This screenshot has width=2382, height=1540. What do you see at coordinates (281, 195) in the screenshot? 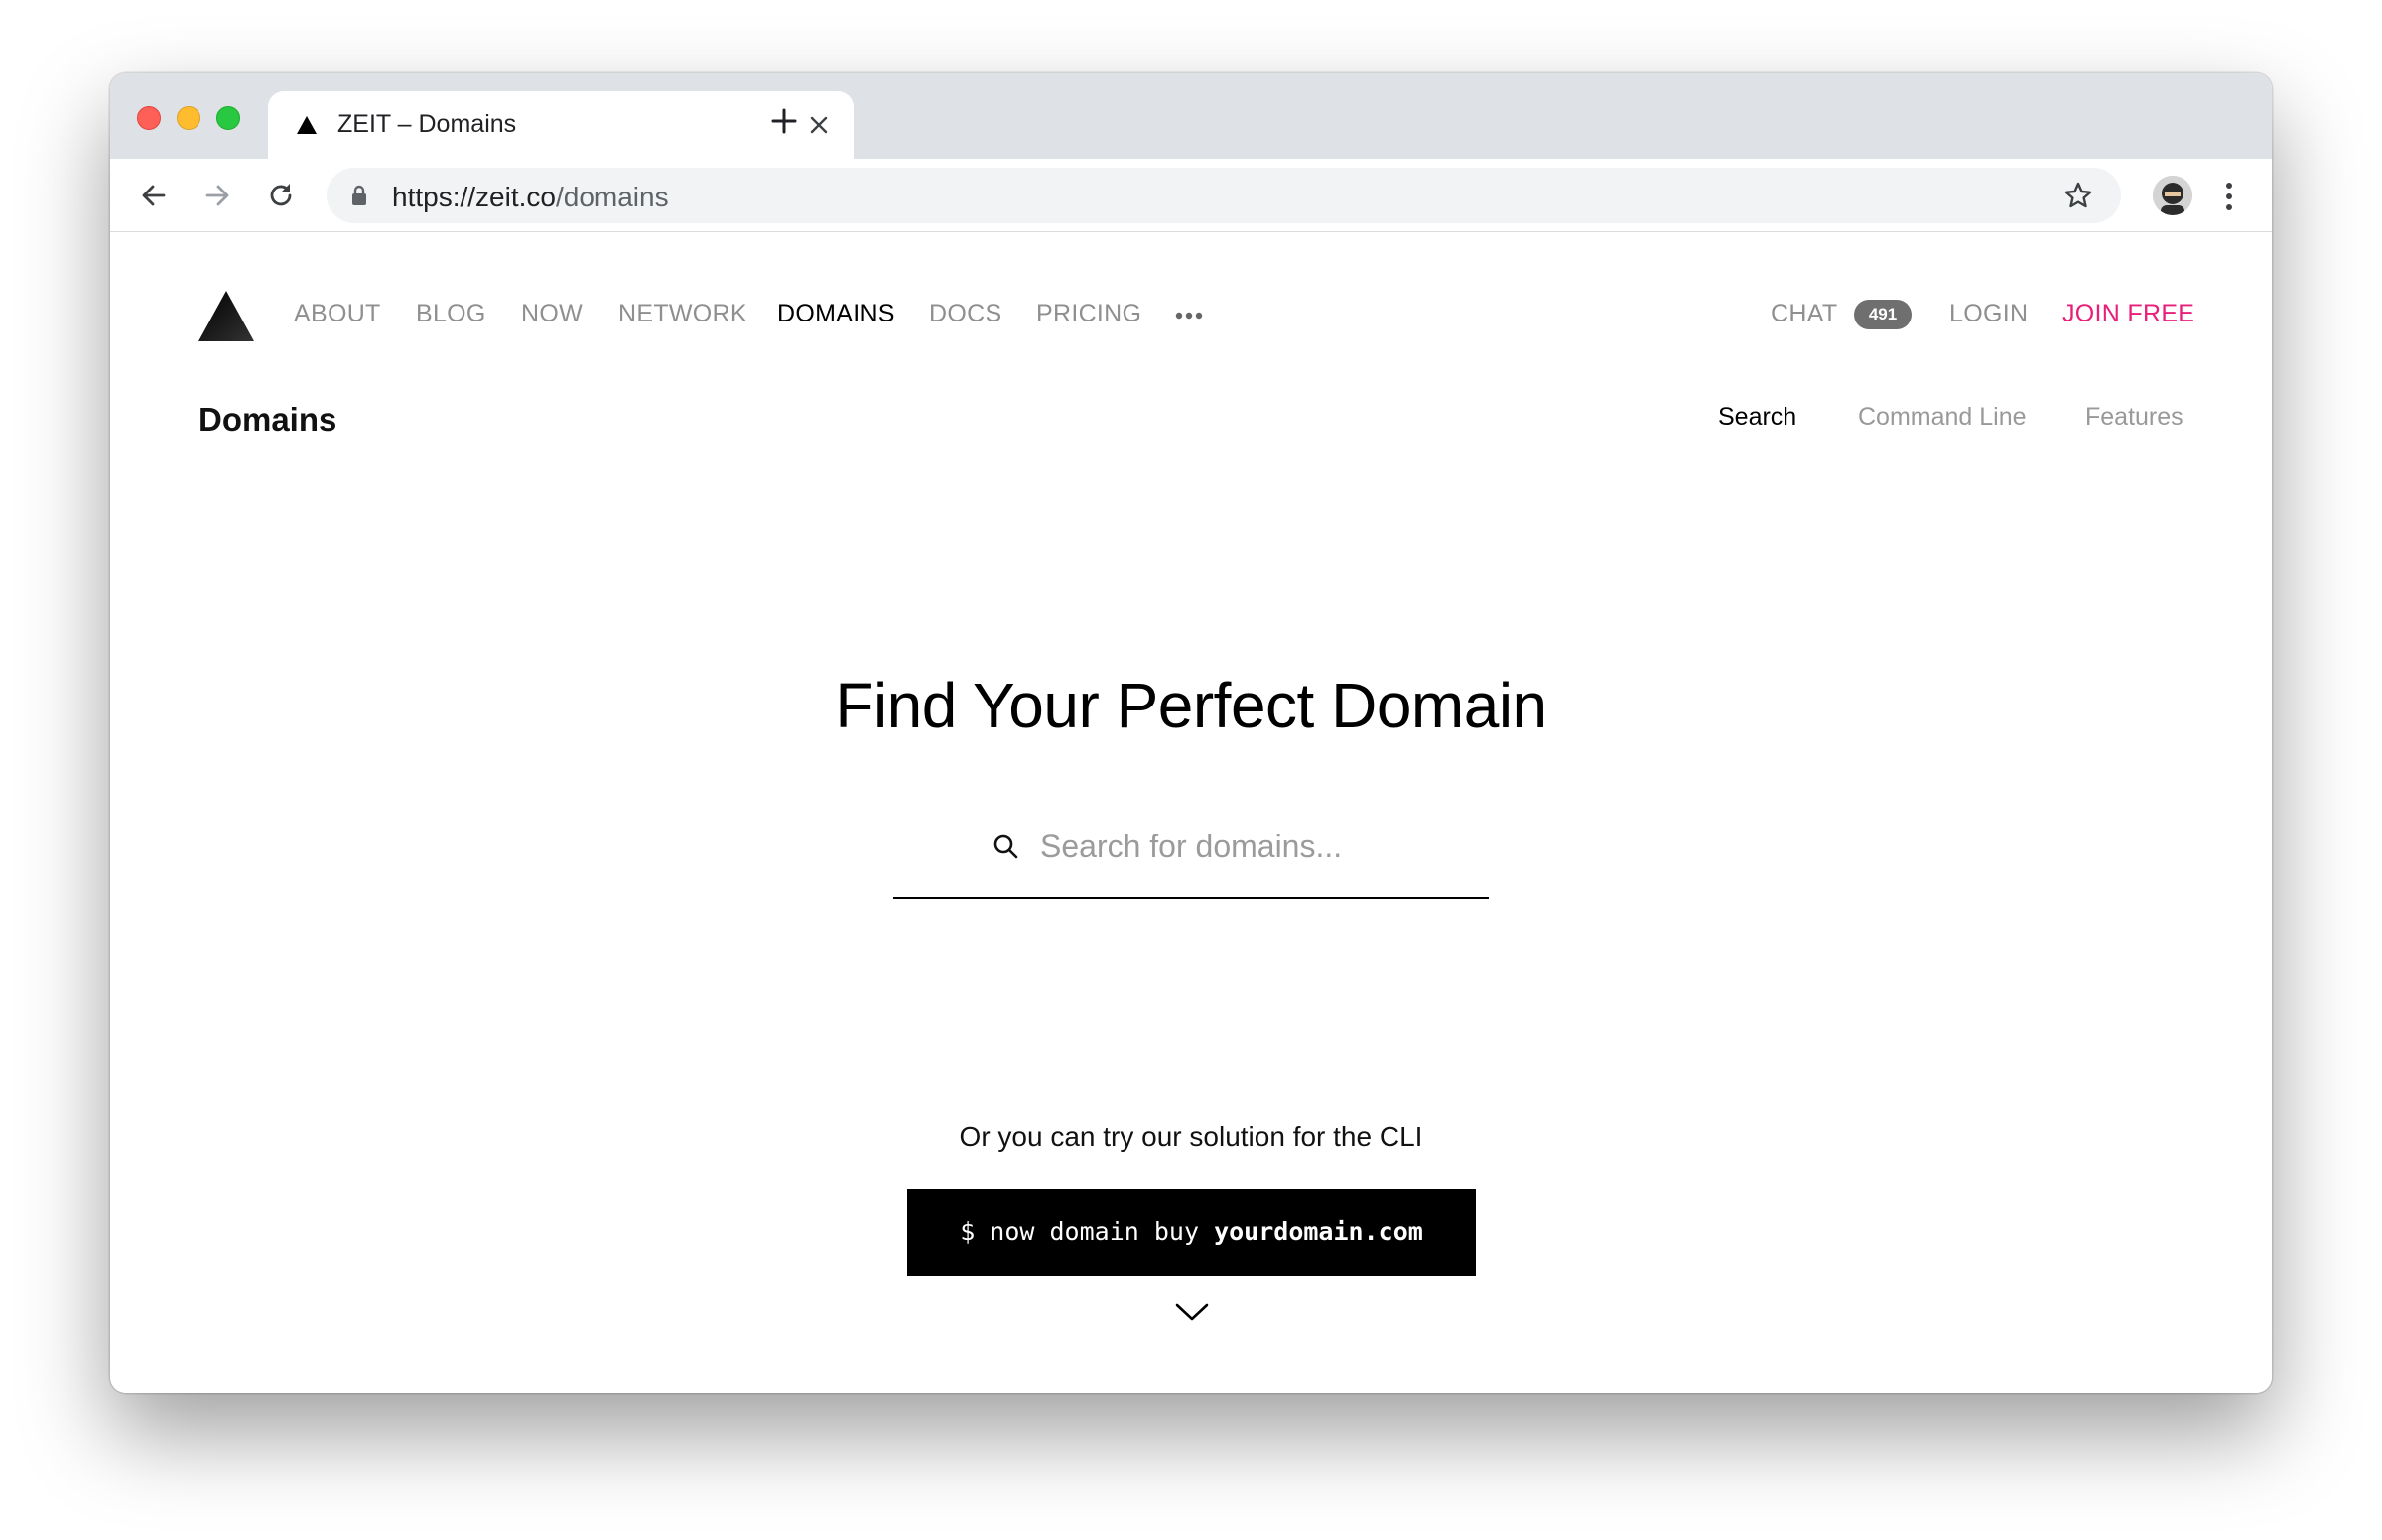
I see `reload-icon` at bounding box center [281, 195].